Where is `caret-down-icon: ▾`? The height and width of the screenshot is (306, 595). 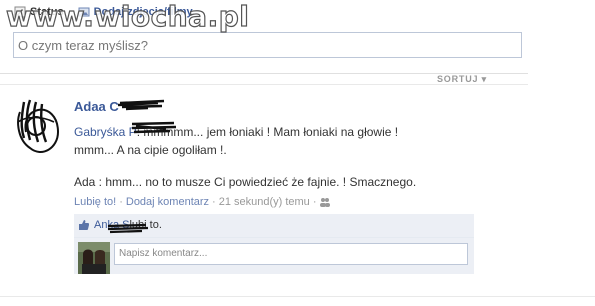 caret-down-icon: ▾ is located at coordinates (484, 79).